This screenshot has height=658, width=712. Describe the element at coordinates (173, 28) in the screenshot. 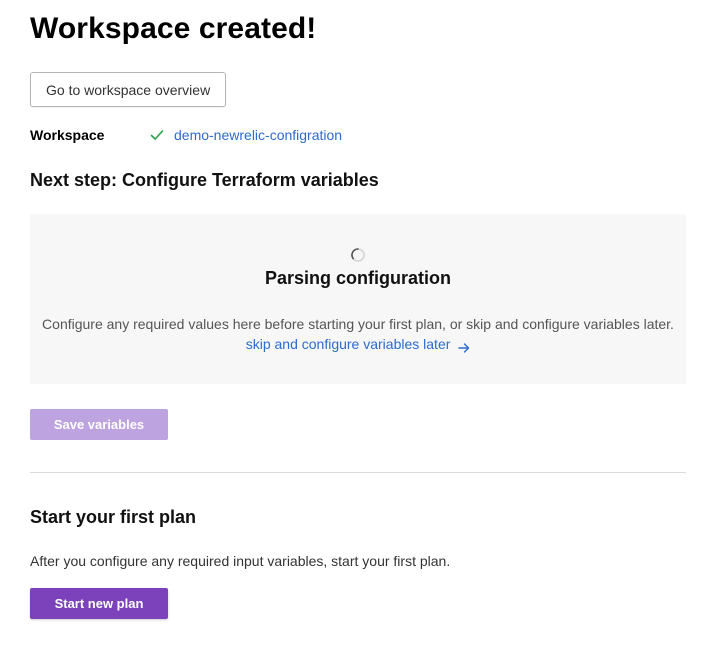

I see `page-title: Workspace created!` at that location.